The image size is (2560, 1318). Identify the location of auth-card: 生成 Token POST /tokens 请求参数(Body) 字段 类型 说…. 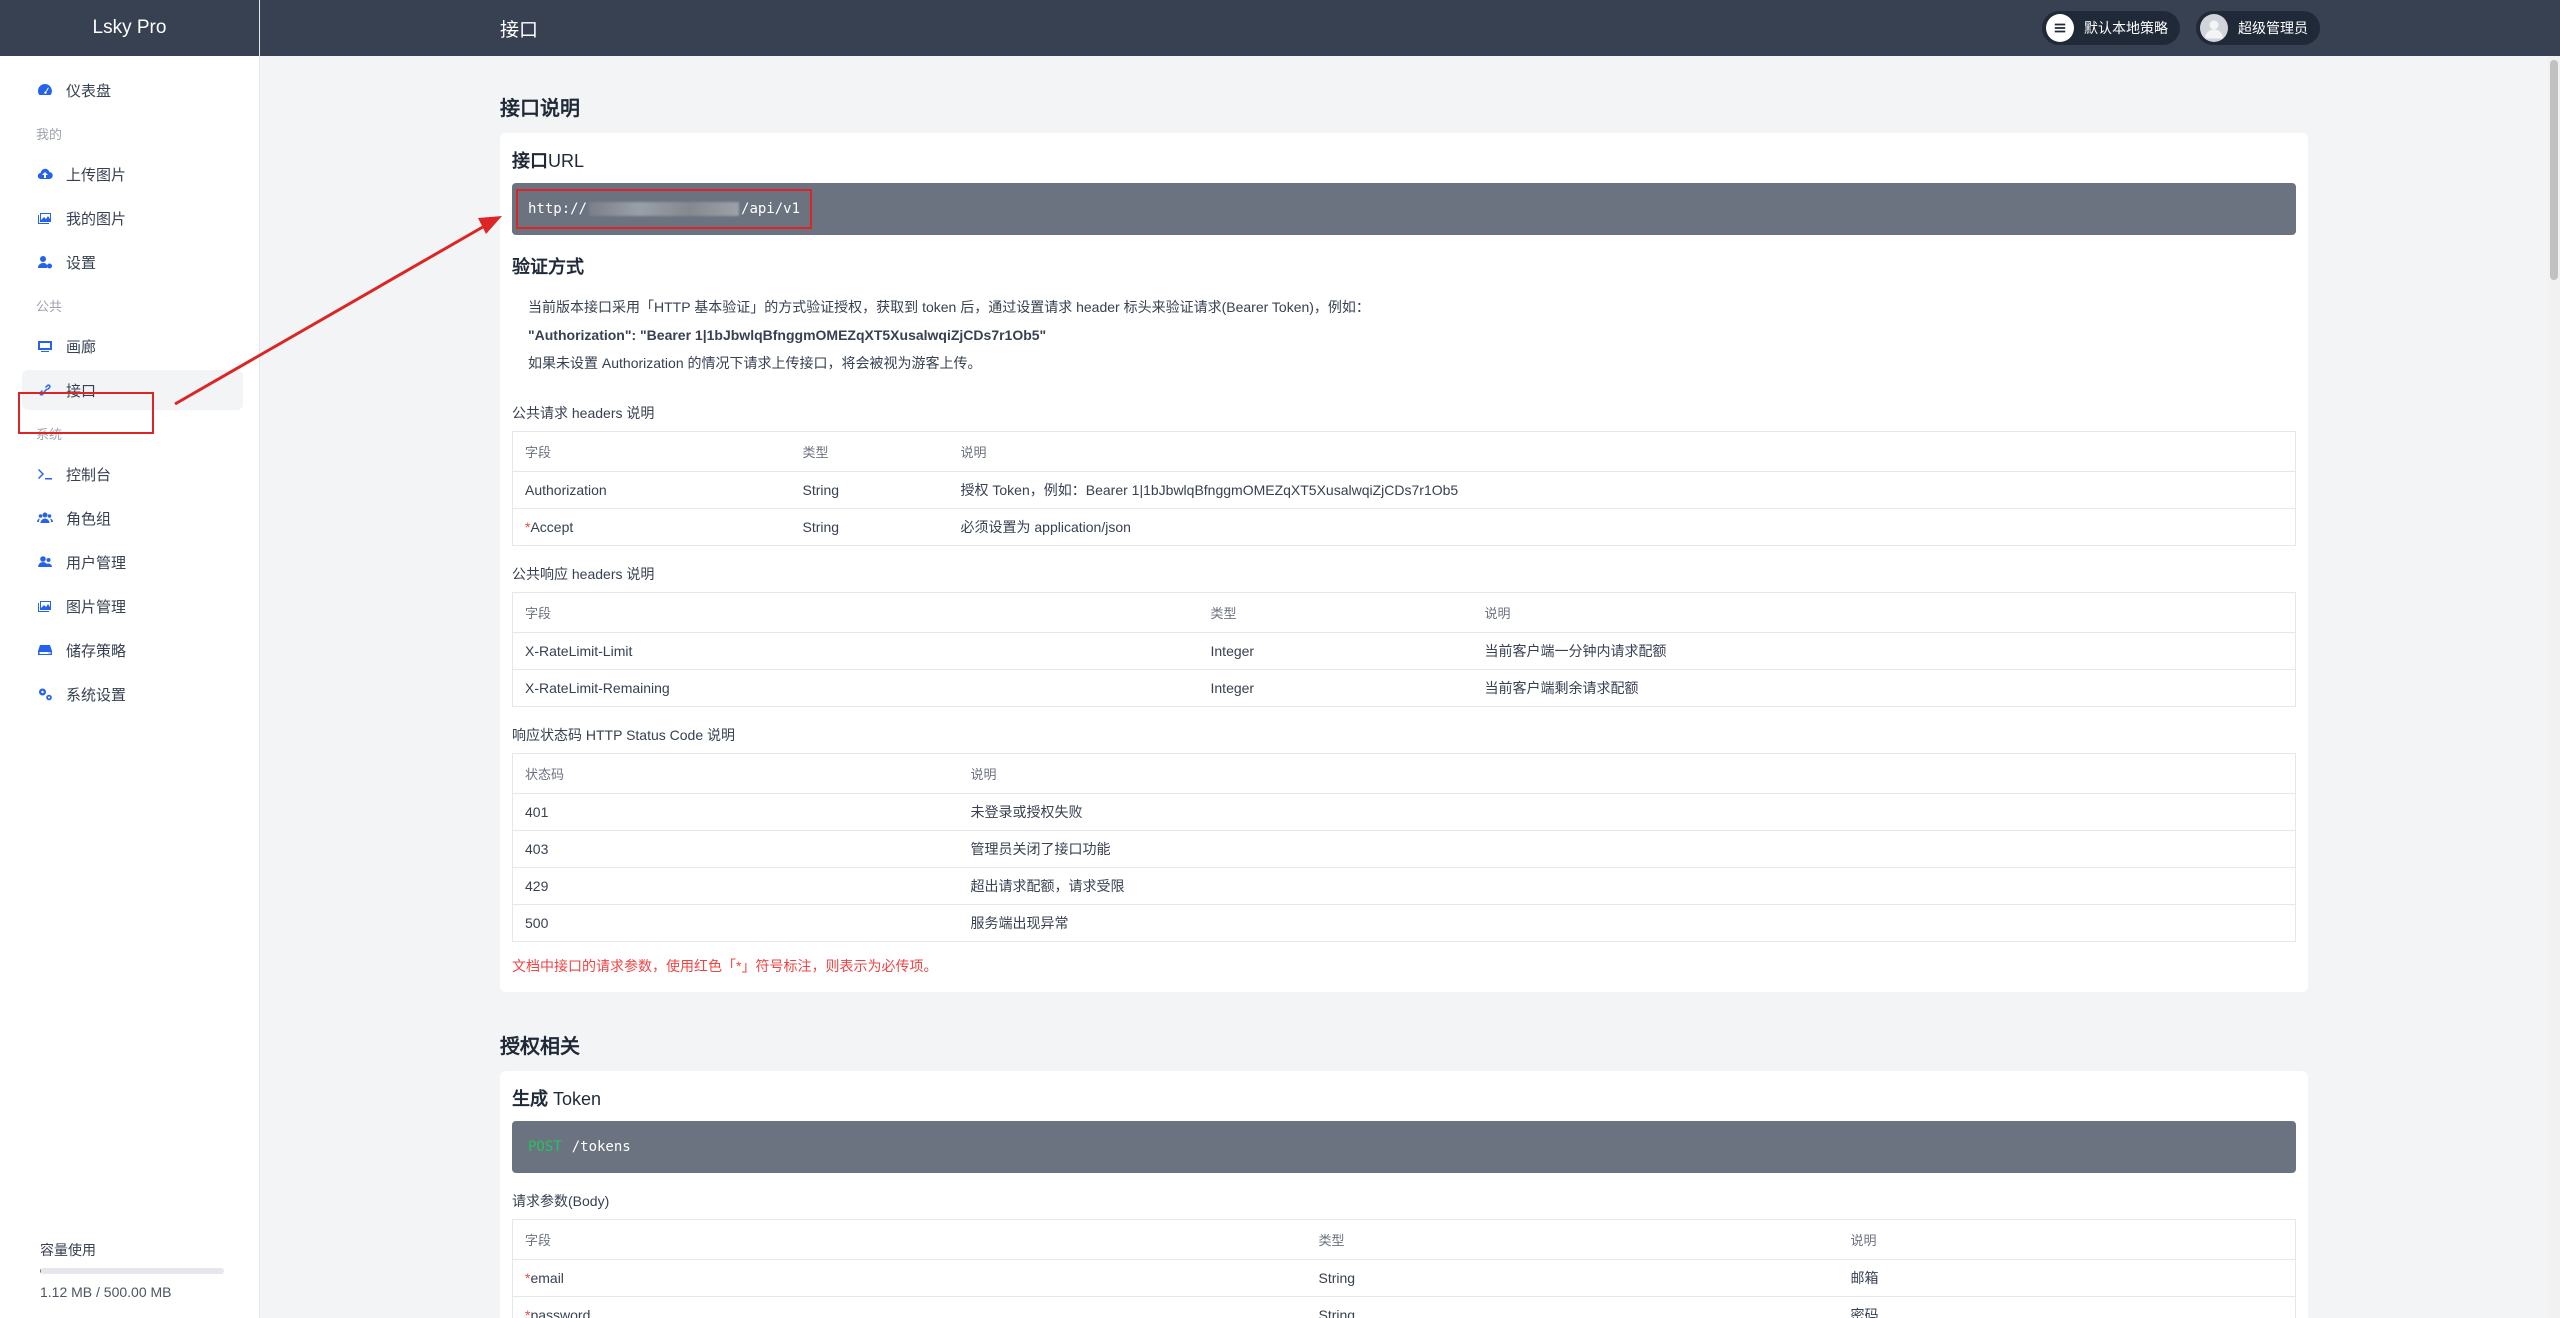
(1404, 1194).